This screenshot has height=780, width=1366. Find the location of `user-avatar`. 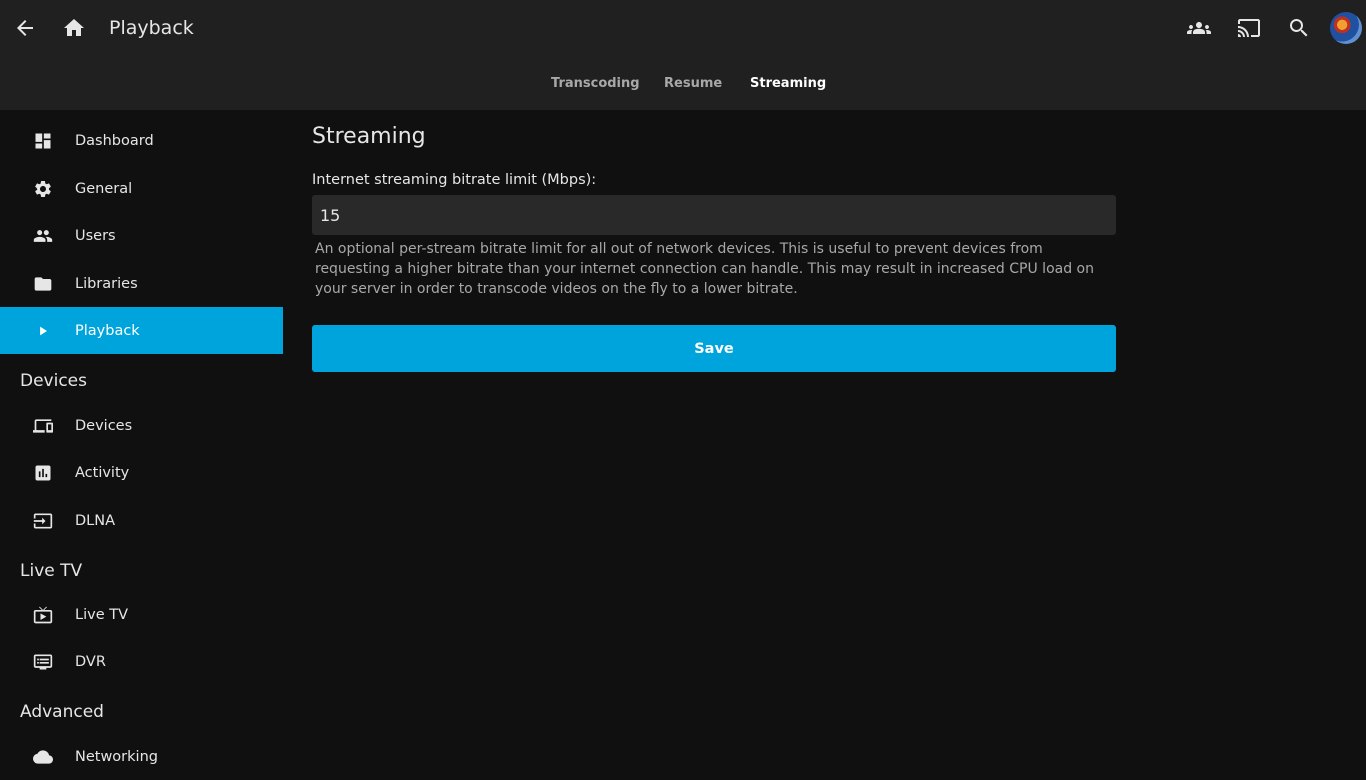

user-avatar is located at coordinates (1346, 28).